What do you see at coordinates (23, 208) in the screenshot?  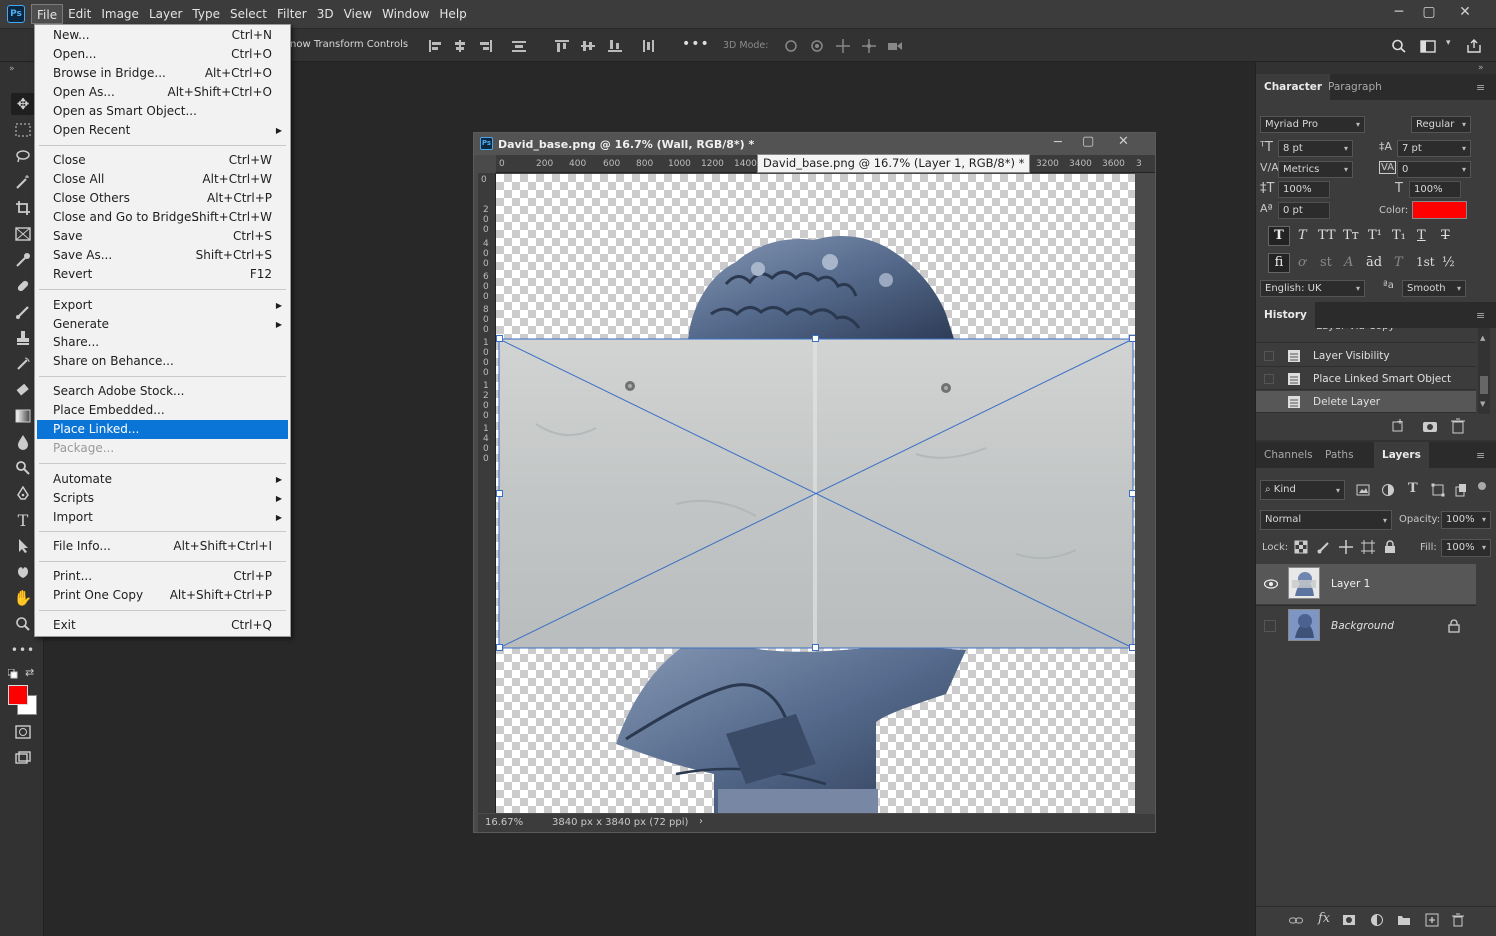 I see `crop-tool-icon` at bounding box center [23, 208].